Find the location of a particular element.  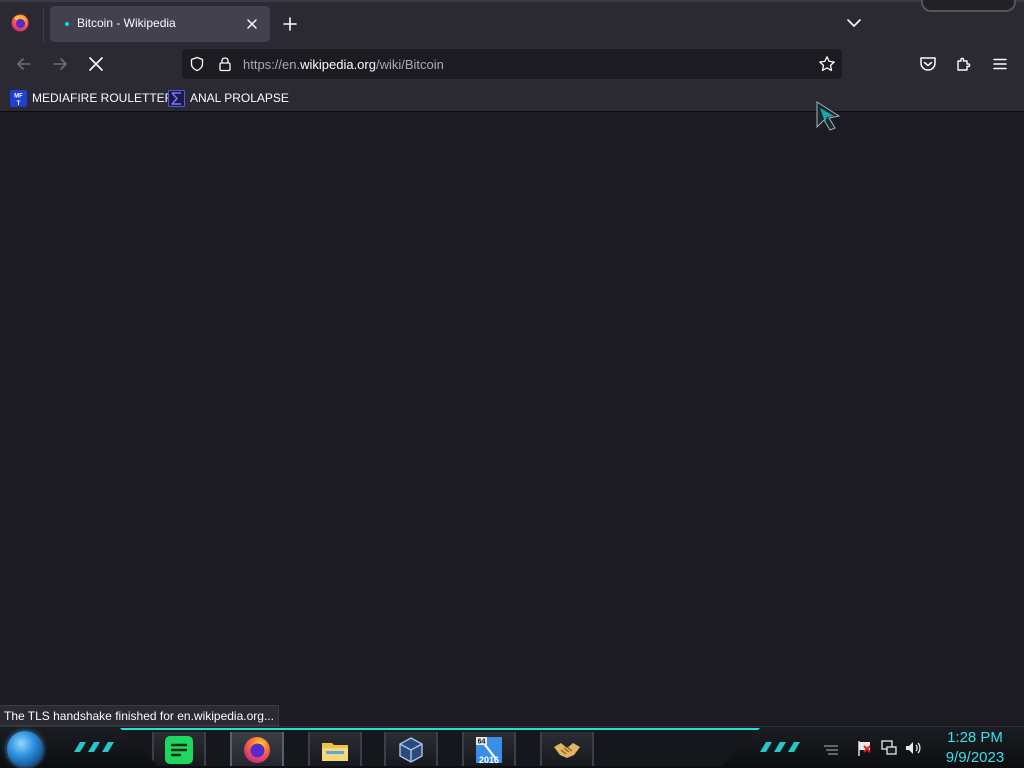

taskbar-spotify-button is located at coordinates (179, 749).